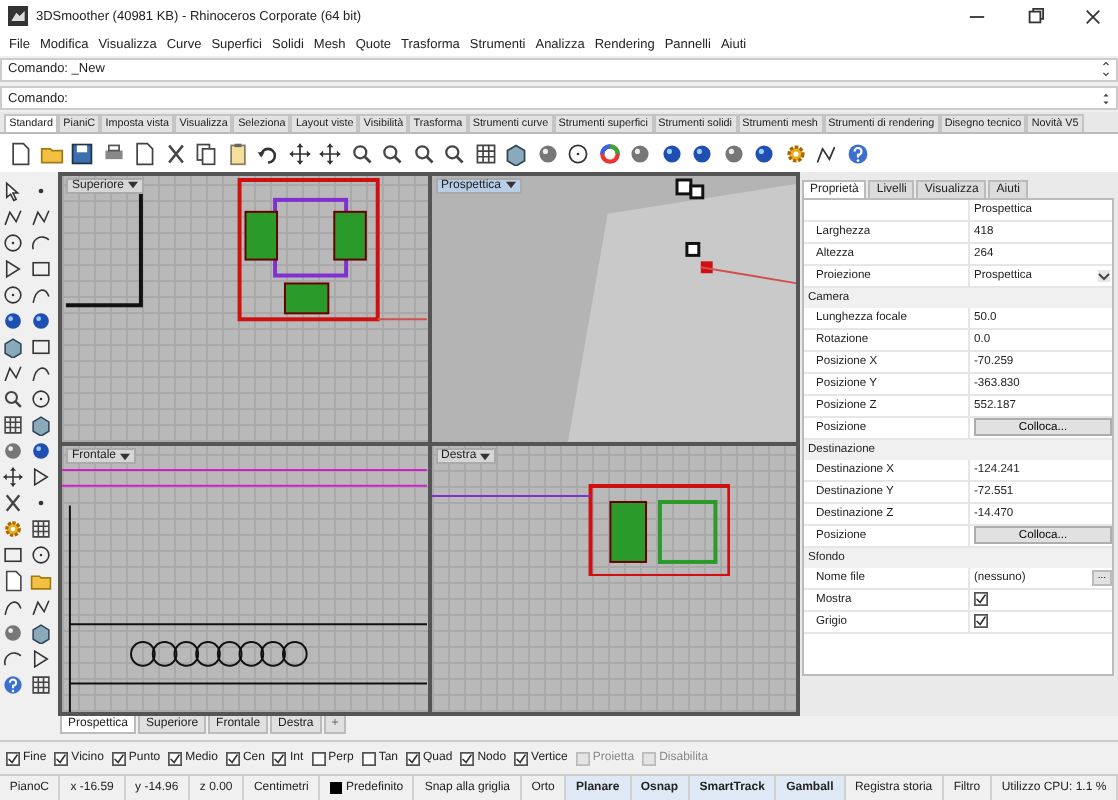  What do you see at coordinates (237, 153) in the screenshot?
I see `clipboard-icon` at bounding box center [237, 153].